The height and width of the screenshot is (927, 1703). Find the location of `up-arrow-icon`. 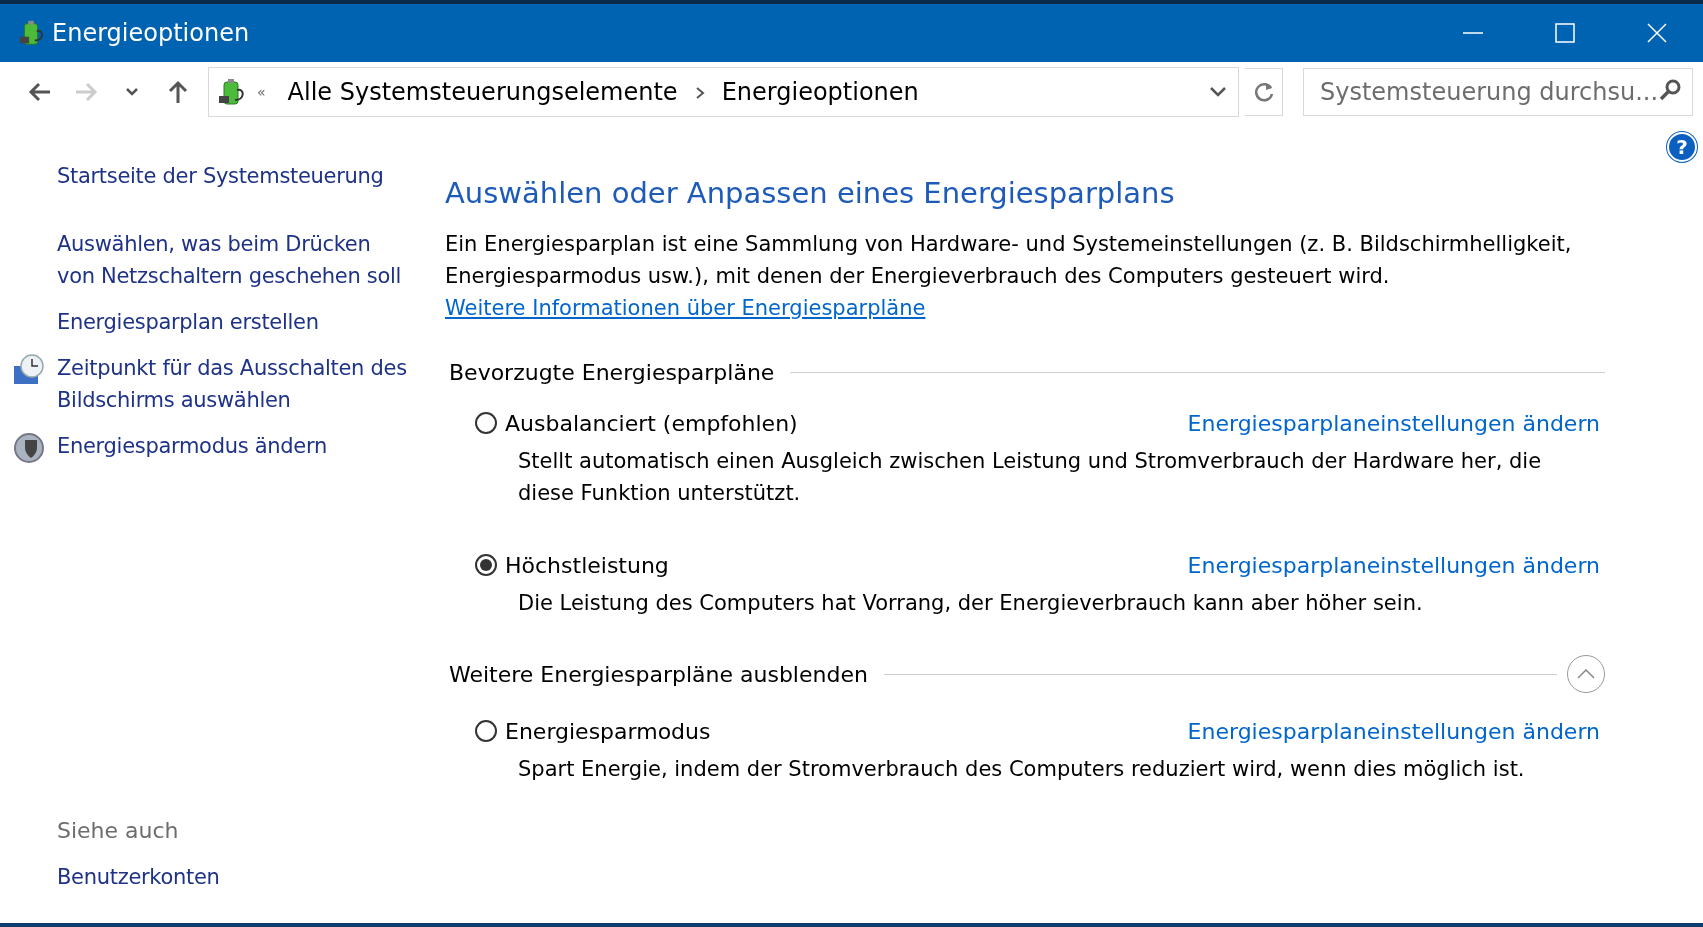

up-arrow-icon is located at coordinates (178, 92).